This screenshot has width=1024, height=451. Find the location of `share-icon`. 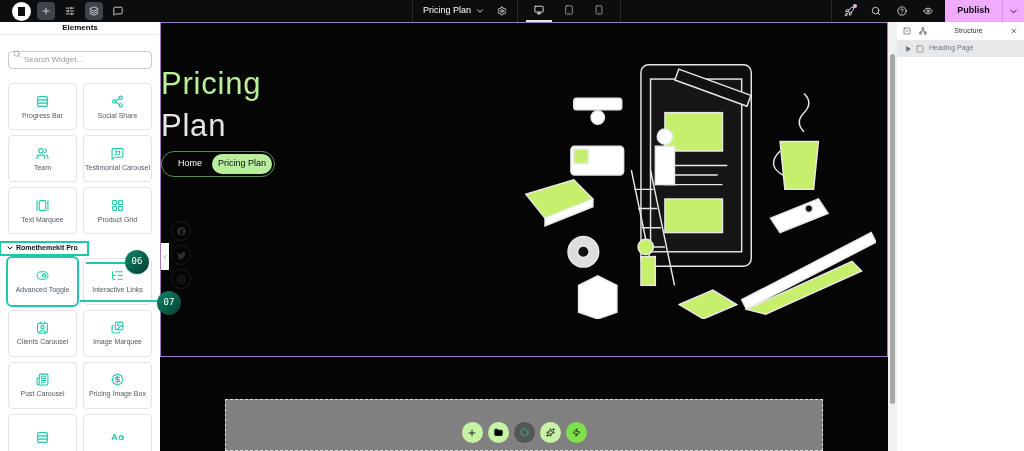

share-icon is located at coordinates (117, 101).